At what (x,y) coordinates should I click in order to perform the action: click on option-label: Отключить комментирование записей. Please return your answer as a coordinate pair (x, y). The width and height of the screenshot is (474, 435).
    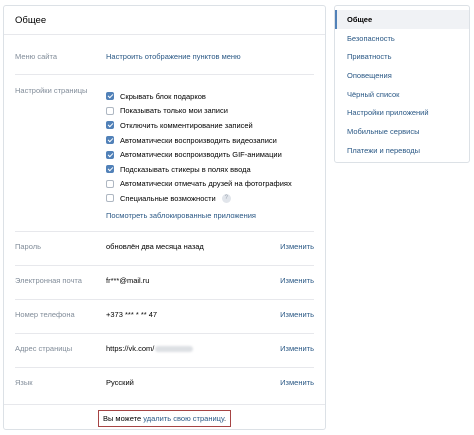
    Looking at the image, I should click on (186, 125).